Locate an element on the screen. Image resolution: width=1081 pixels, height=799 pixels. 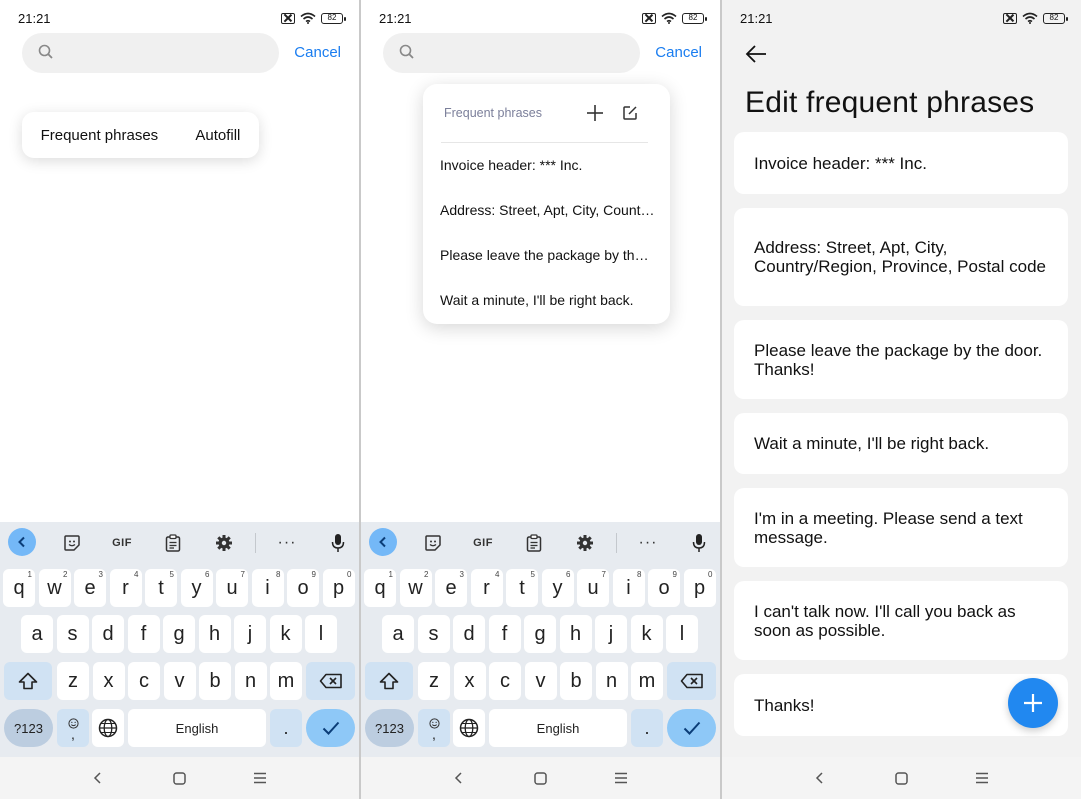
add-phrase-button is located at coordinates (1033, 703).